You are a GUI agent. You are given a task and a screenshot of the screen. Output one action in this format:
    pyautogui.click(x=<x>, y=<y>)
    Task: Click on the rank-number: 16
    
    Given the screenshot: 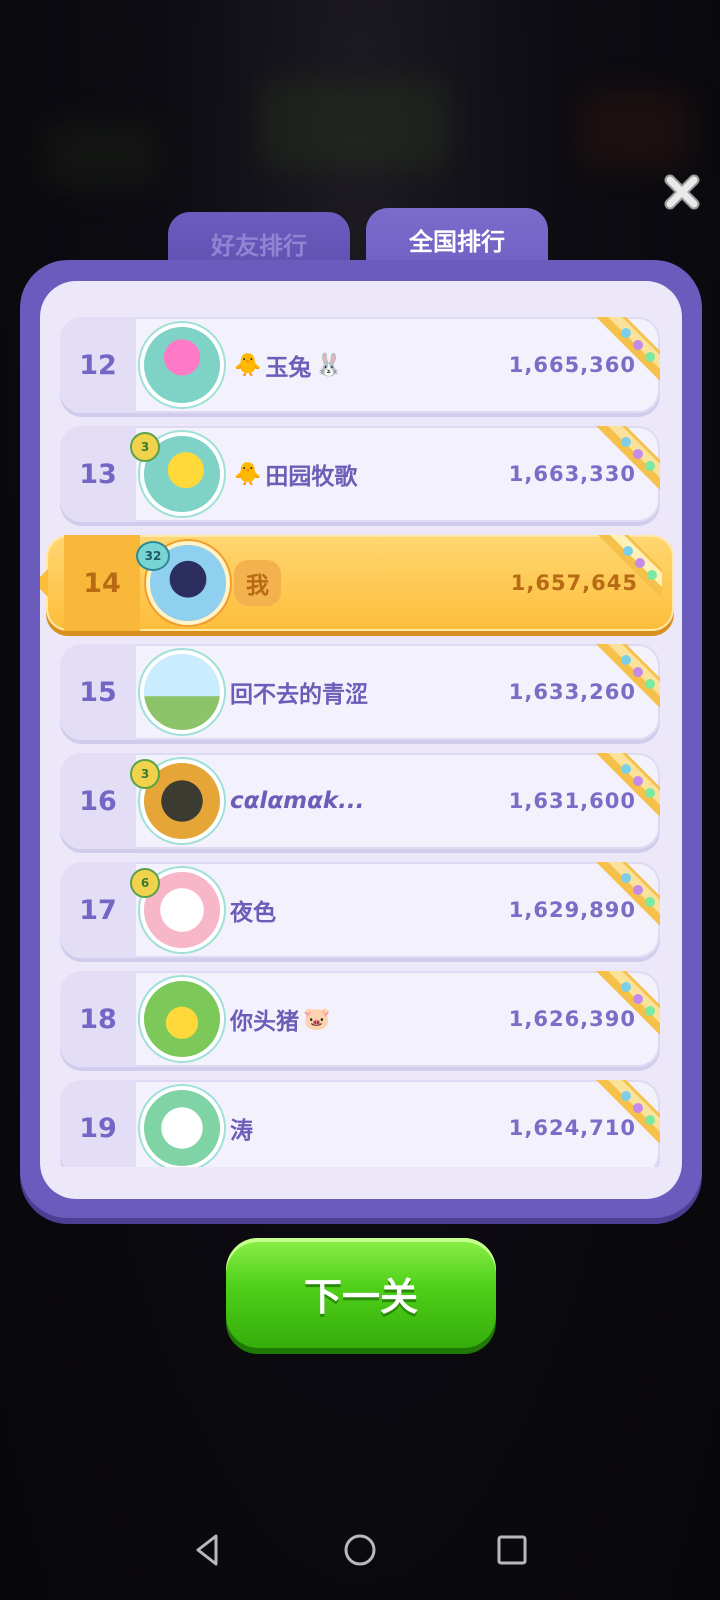 What is the action you would take?
    pyautogui.click(x=98, y=801)
    